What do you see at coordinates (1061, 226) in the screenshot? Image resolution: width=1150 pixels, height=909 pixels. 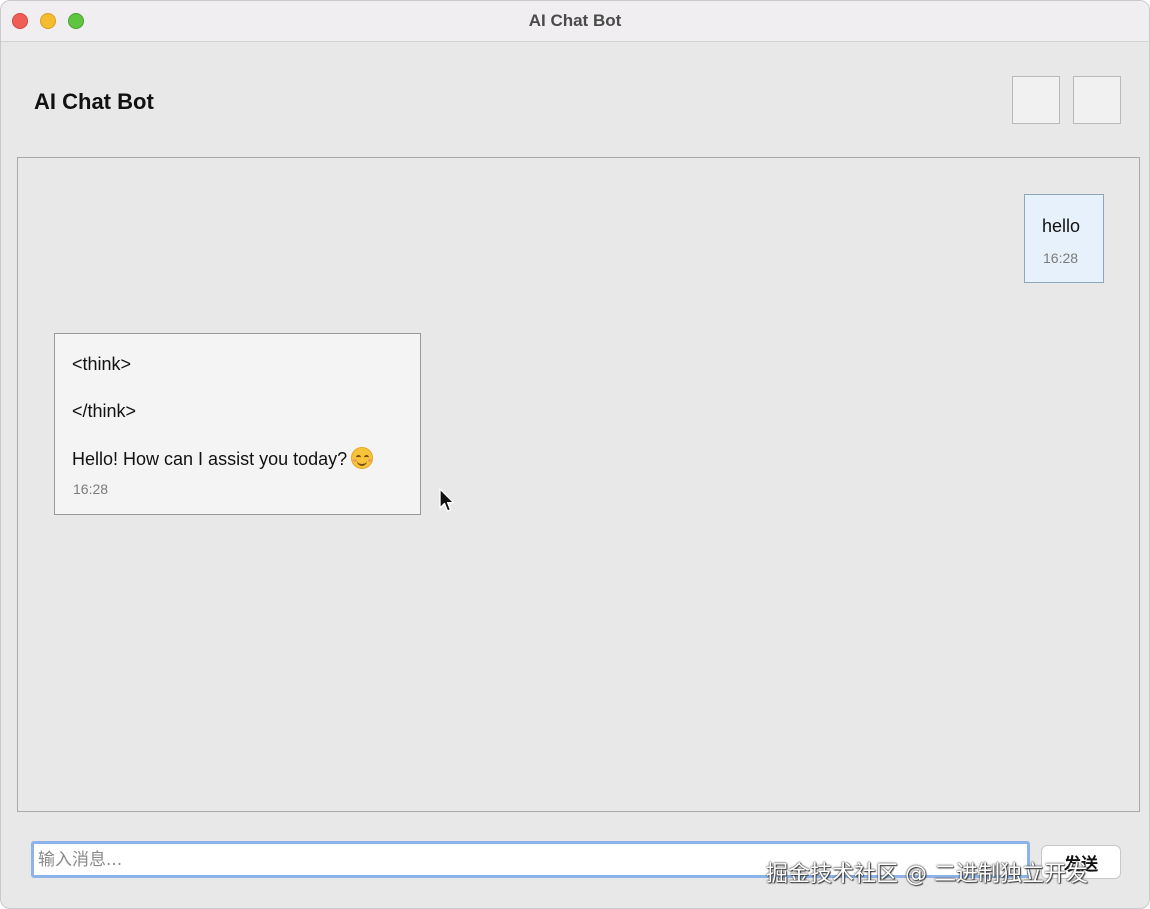 I see `user-message-text: hello` at bounding box center [1061, 226].